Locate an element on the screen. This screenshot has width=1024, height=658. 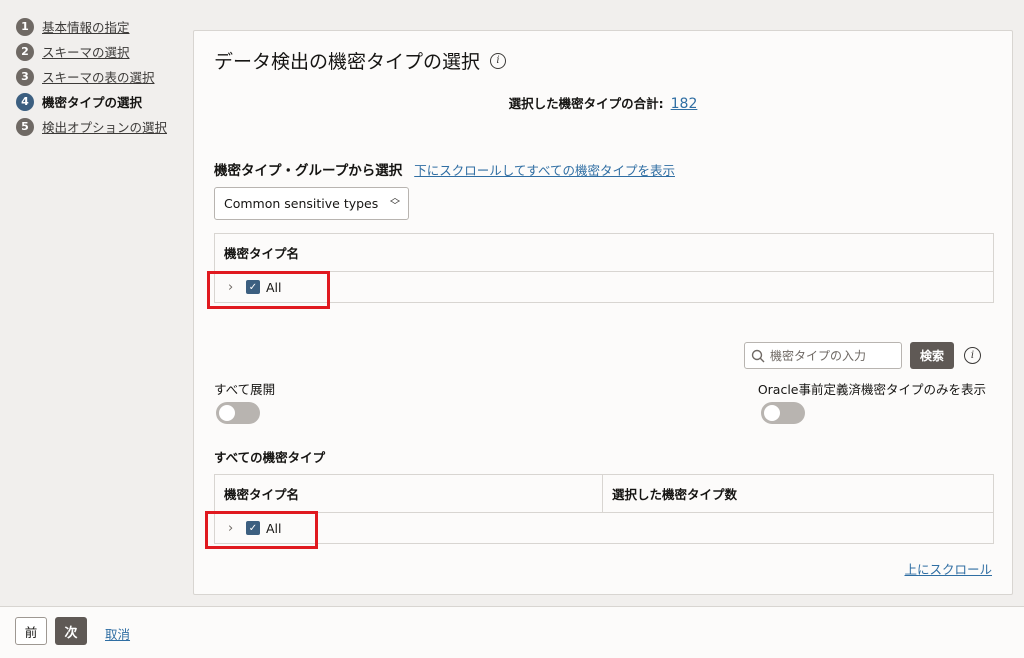
next-button: 次 is located at coordinates (71, 631).